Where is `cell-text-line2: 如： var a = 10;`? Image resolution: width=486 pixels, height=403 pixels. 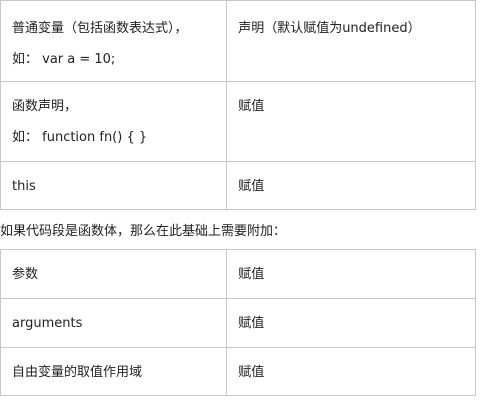
cell-text-line2: 如： var a = 10; is located at coordinates (64, 59).